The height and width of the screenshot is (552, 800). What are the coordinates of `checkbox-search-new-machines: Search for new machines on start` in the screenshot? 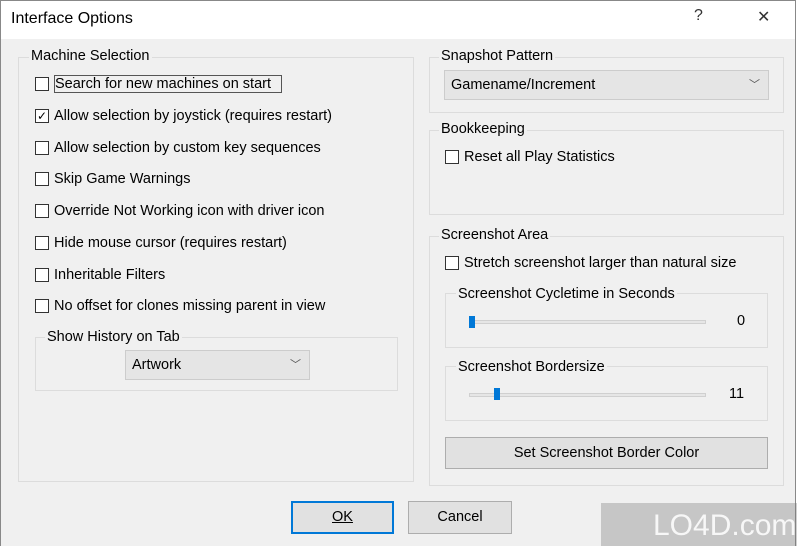 It's located at (158, 84).